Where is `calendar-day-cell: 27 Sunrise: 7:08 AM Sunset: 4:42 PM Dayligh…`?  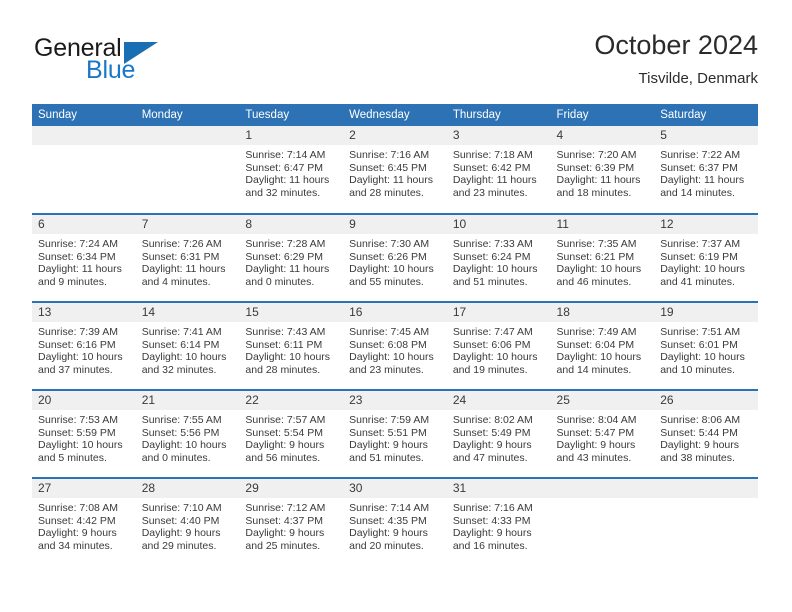 calendar-day-cell: 27 Sunrise: 7:08 AM Sunset: 4:42 PM Dayligh… is located at coordinates (84, 521).